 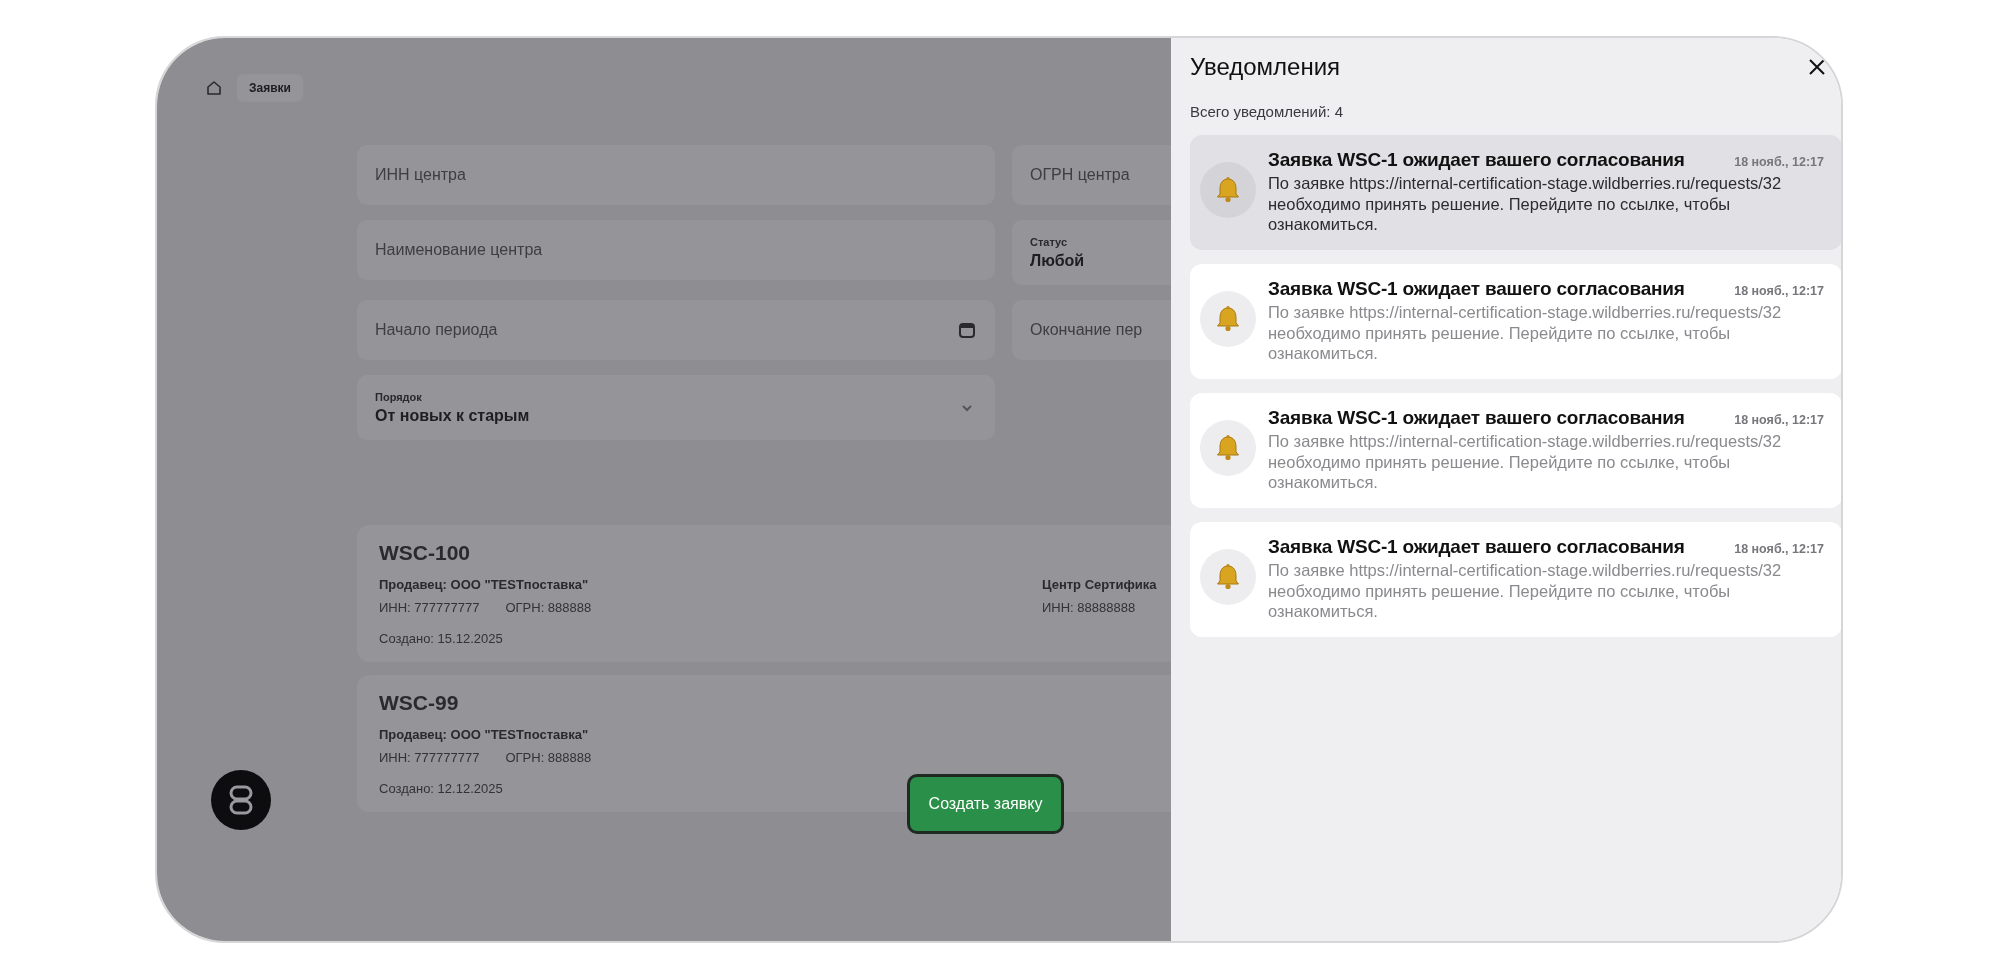 What do you see at coordinates (676, 330) in the screenshot?
I see `date-field: Начало периода` at bounding box center [676, 330].